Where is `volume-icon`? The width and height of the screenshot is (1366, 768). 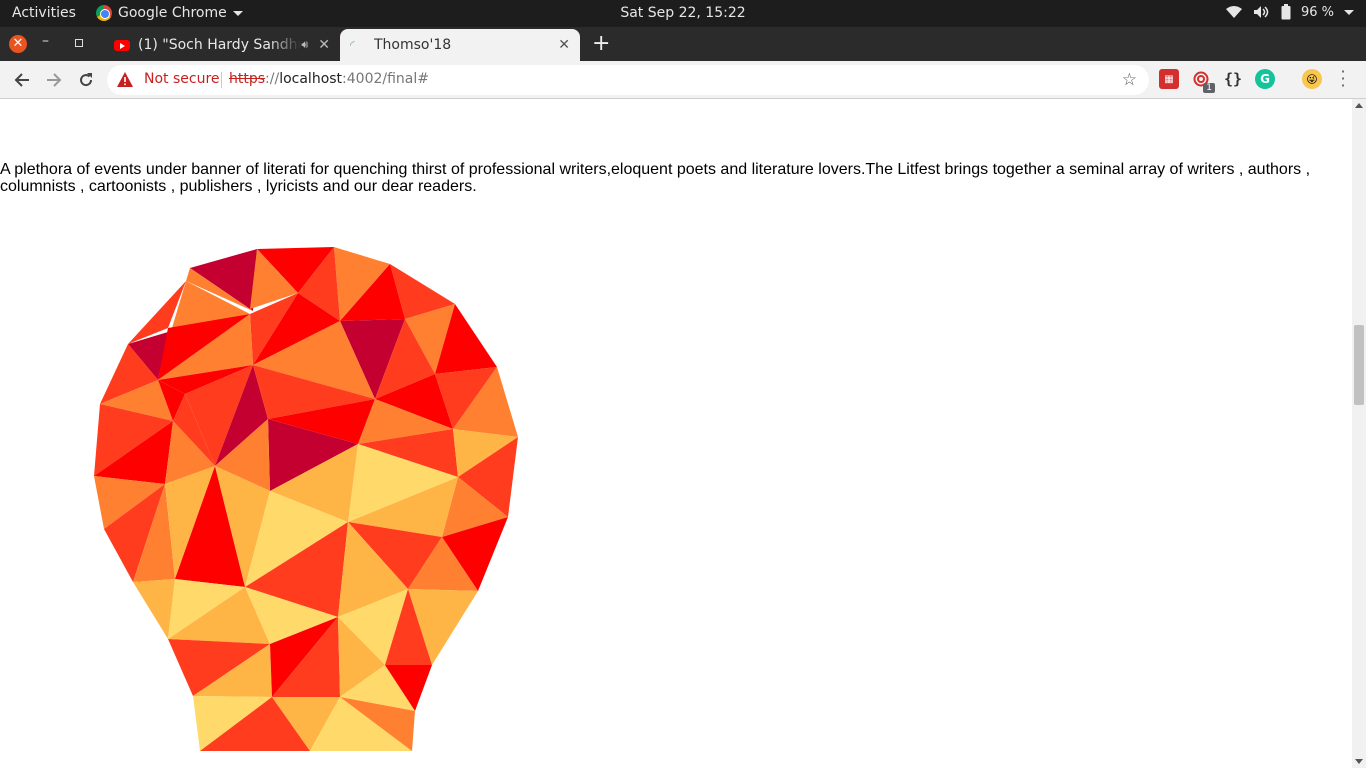
volume-icon is located at coordinates (1261, 12).